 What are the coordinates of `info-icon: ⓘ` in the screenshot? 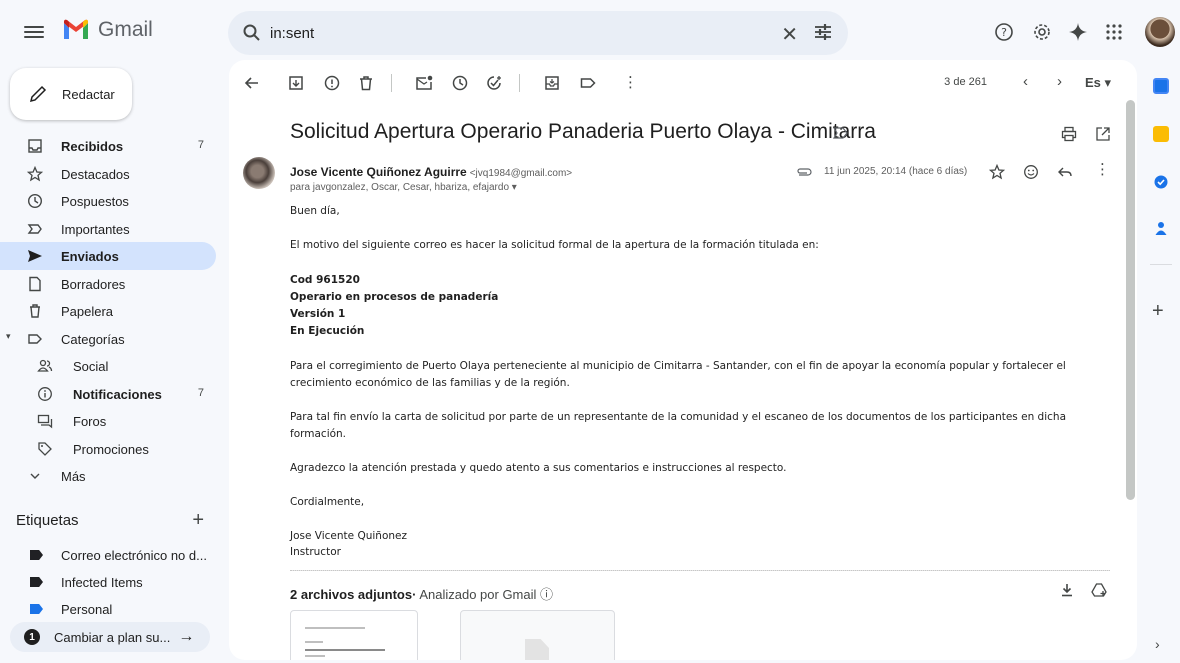 It's located at (546, 594).